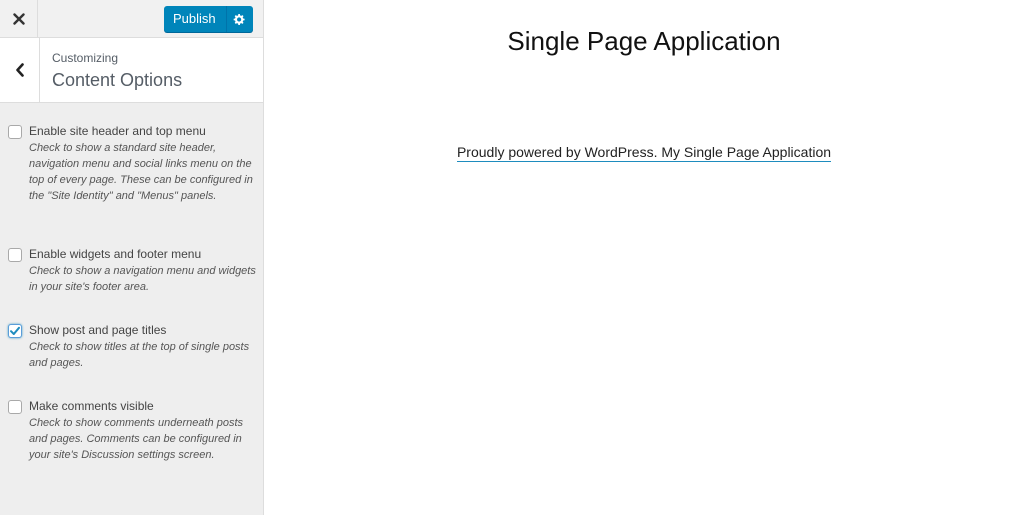 The height and width of the screenshot is (515, 1024). What do you see at coordinates (195, 19) in the screenshot?
I see `publish-button: Publish` at bounding box center [195, 19].